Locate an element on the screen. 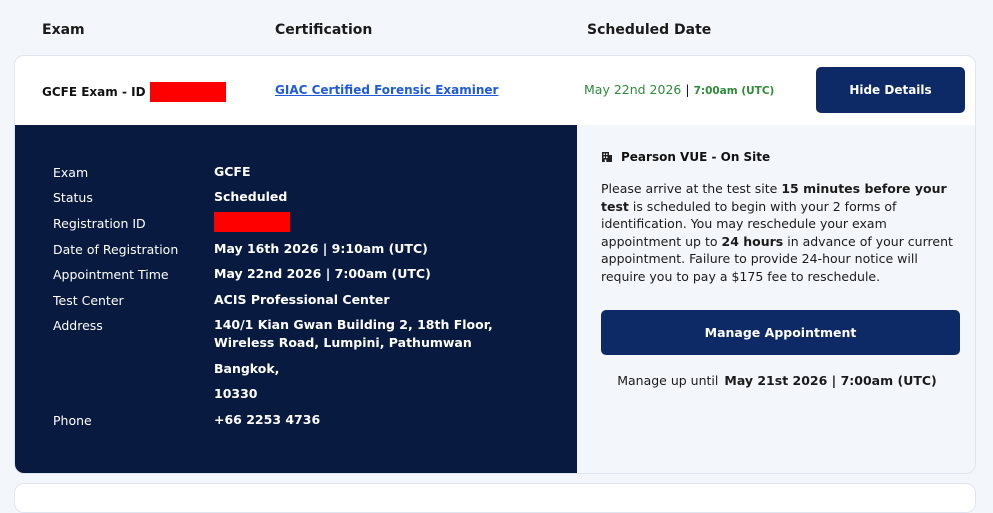 The height and width of the screenshot is (513, 993). pearson-vue-title-text: Pearson VUE - On Site is located at coordinates (696, 157).